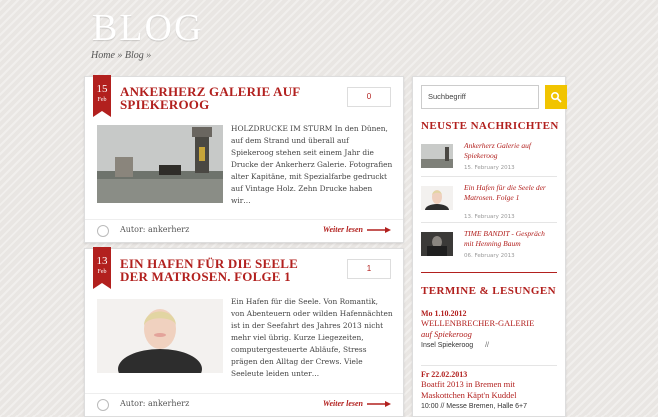 Image resolution: width=658 pixels, height=417 pixels. What do you see at coordinates (491, 323) in the screenshot?
I see `event-title: WELLENBRECHER-GALERIE` at bounding box center [491, 323].